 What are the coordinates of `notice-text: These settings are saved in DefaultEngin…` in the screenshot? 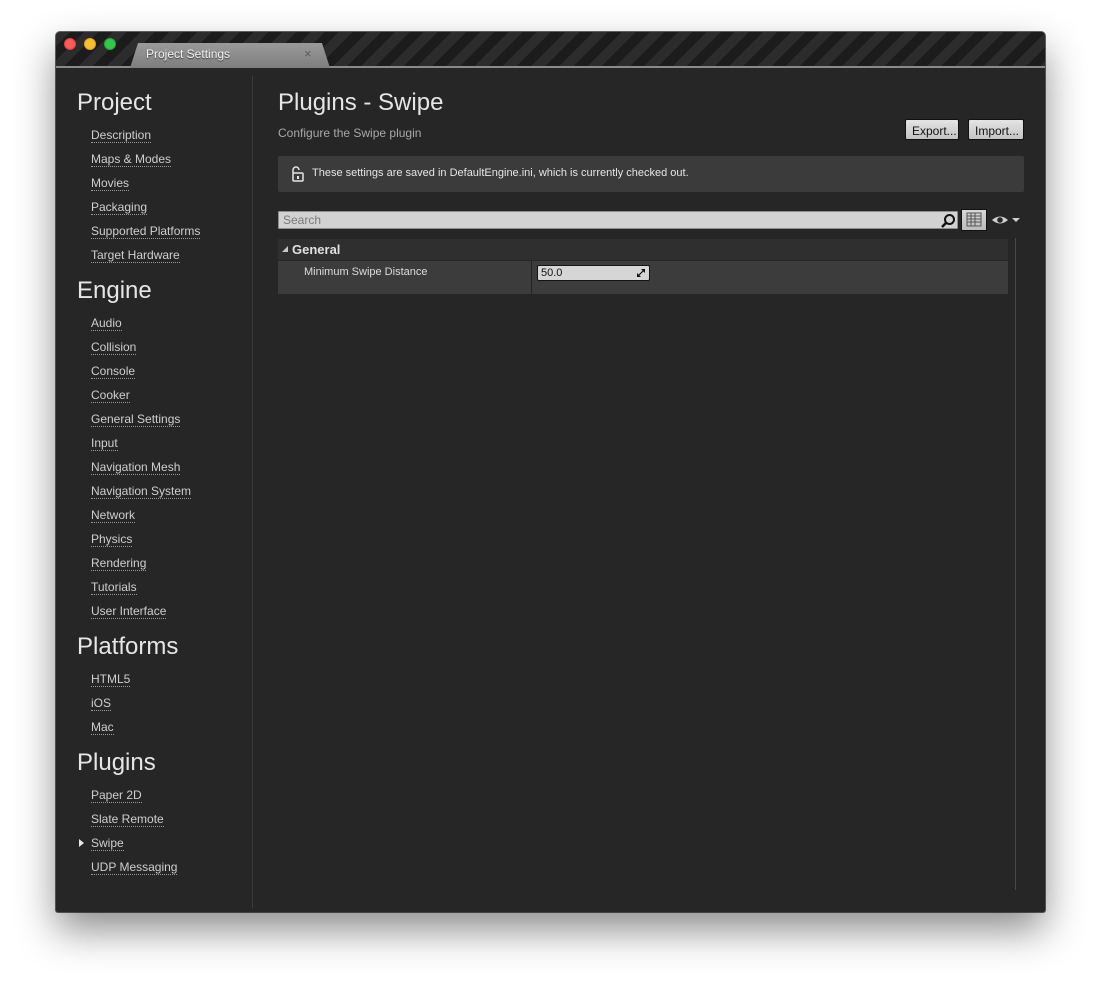 It's located at (500, 173).